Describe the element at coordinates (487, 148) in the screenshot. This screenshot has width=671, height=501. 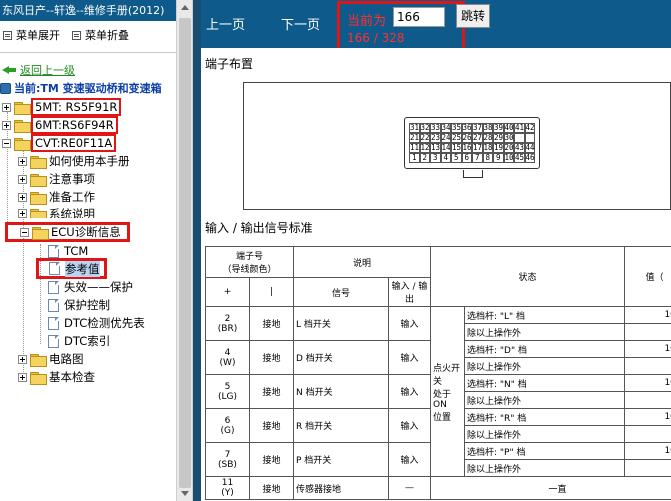
I see `connector-pin: 18` at that location.